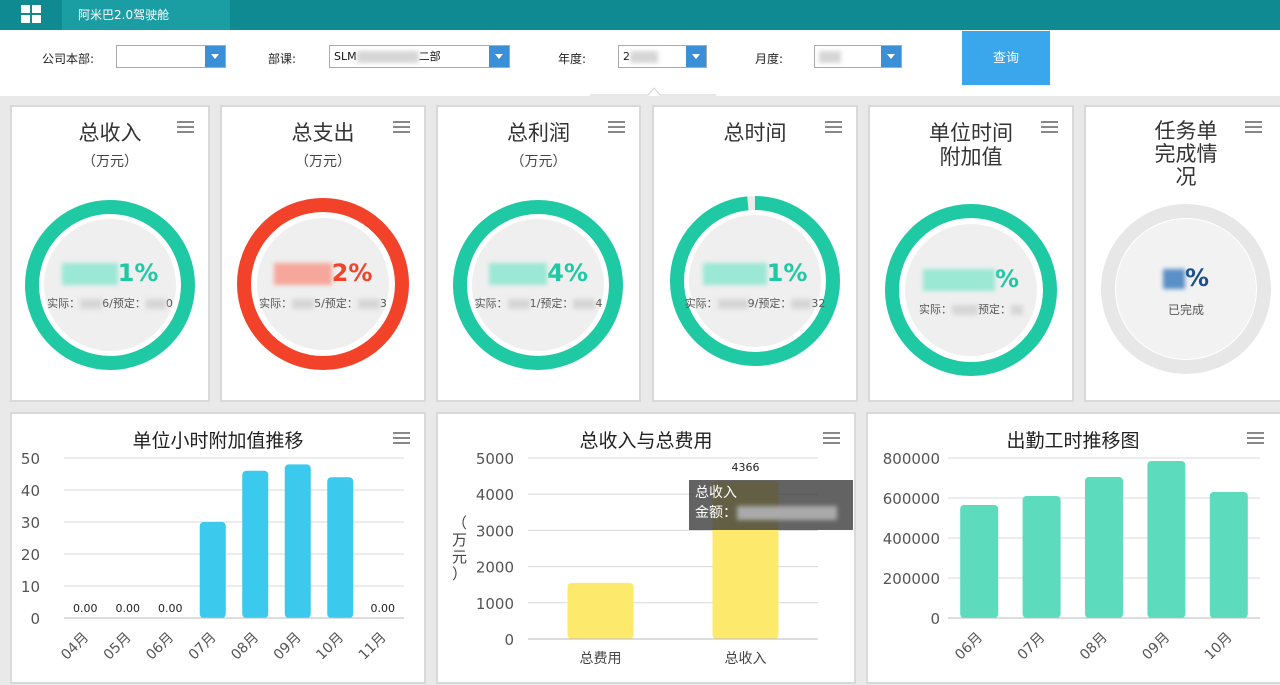  I want to click on y-tick-label: 2000, so click(495, 568).